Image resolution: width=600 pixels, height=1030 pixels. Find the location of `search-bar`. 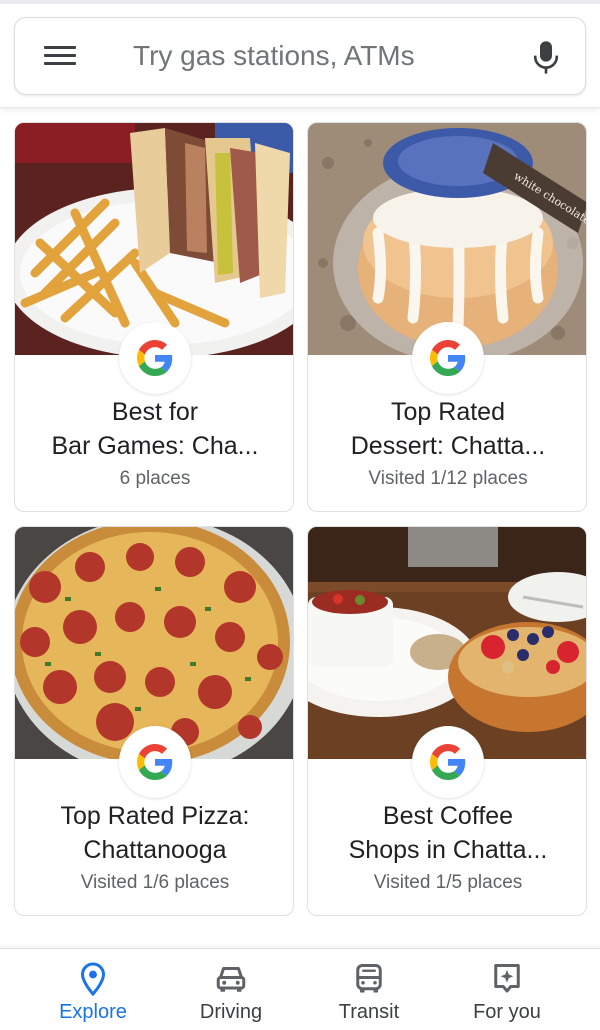

search-bar is located at coordinates (300, 56).